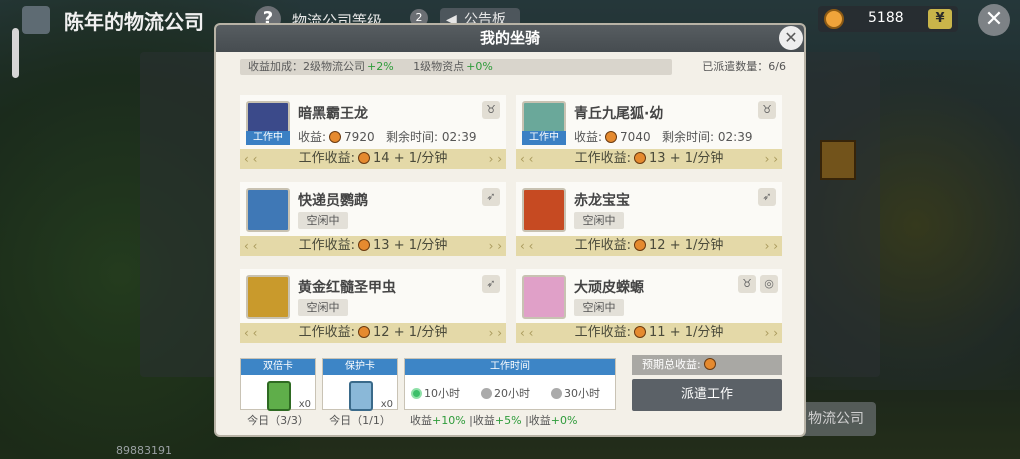  Describe the element at coordinates (494, 420) in the screenshot. I see `work-time-bonuses: 收益+10% |收益+5% |收益+0%` at that location.